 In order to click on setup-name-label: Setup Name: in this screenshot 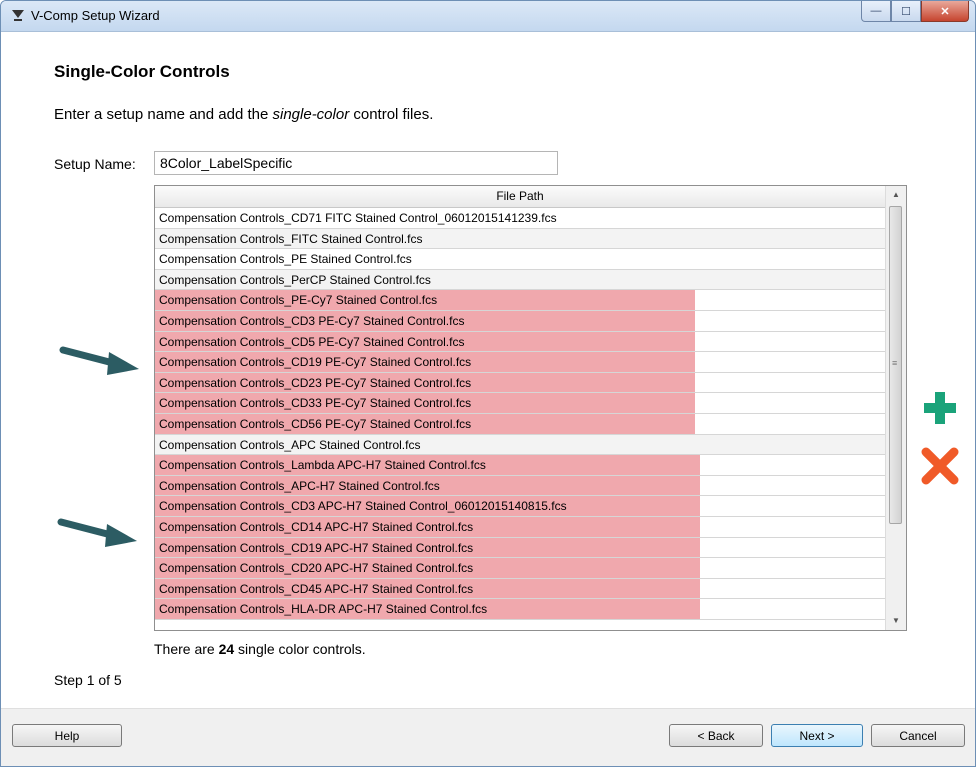, I will do `click(95, 164)`.